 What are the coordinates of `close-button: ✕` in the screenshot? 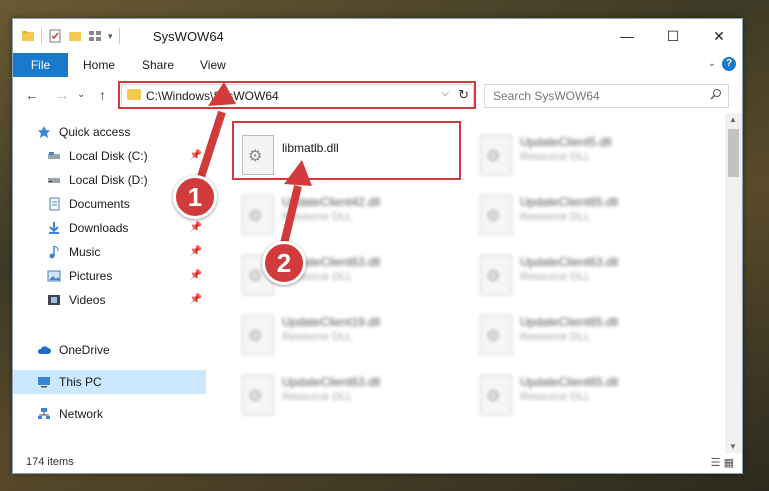 It's located at (719, 36).